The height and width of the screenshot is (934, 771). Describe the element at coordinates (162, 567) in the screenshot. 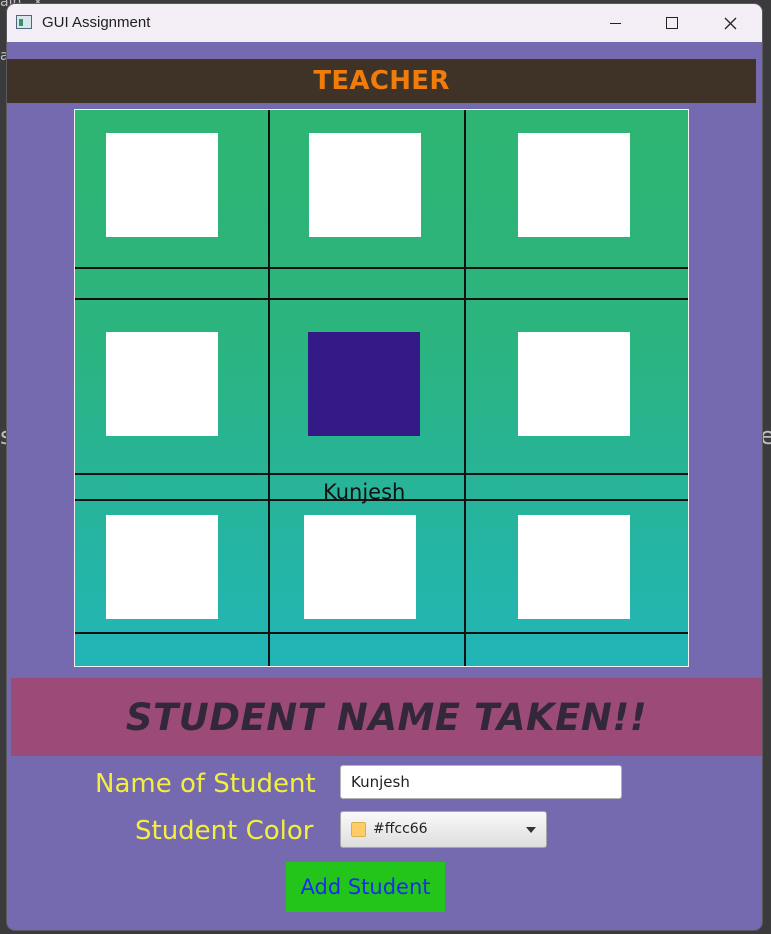

I see `seat-r3-c1` at that location.